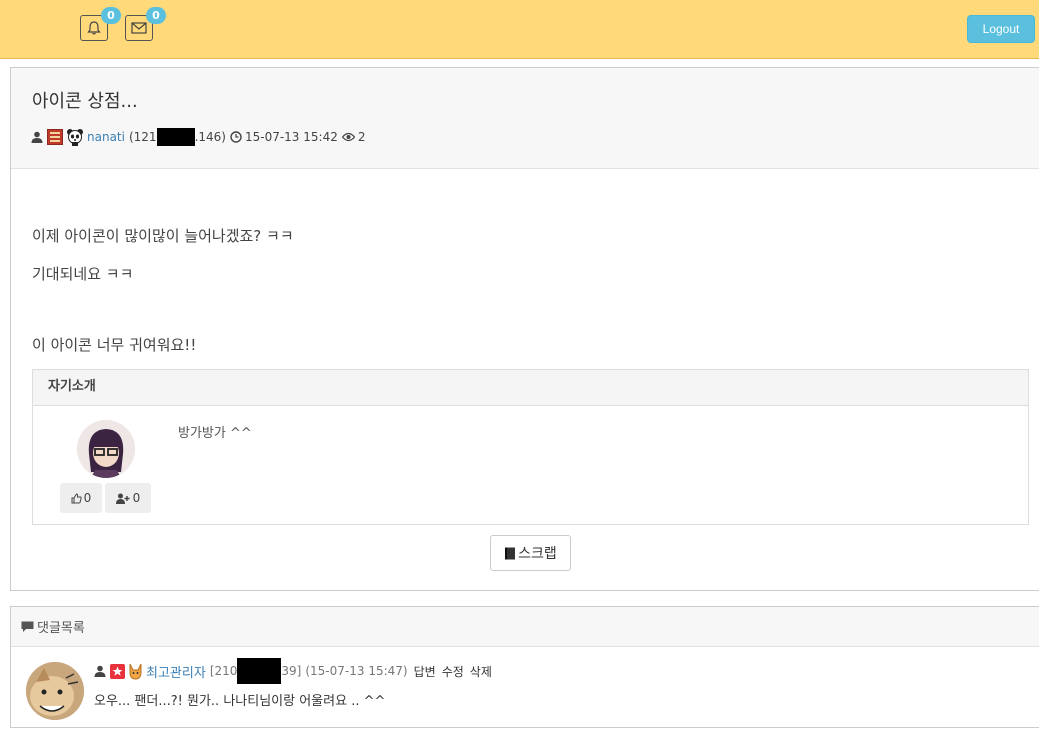 This screenshot has width=1039, height=731. Describe the element at coordinates (61, 628) in the screenshot. I see `comments-heading: 댓글목록` at that location.